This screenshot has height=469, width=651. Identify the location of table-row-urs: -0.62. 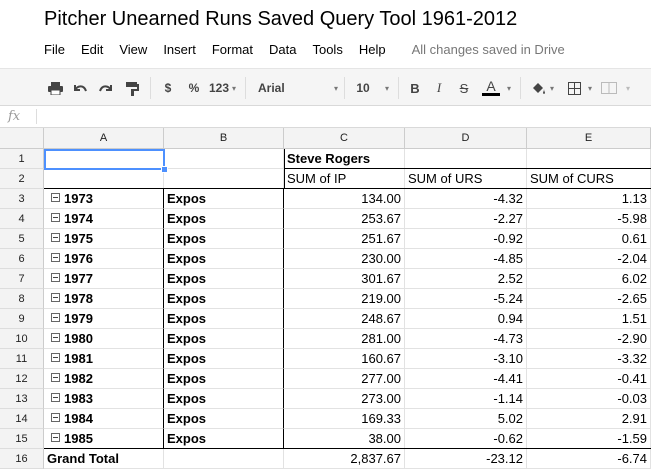
(466, 439).